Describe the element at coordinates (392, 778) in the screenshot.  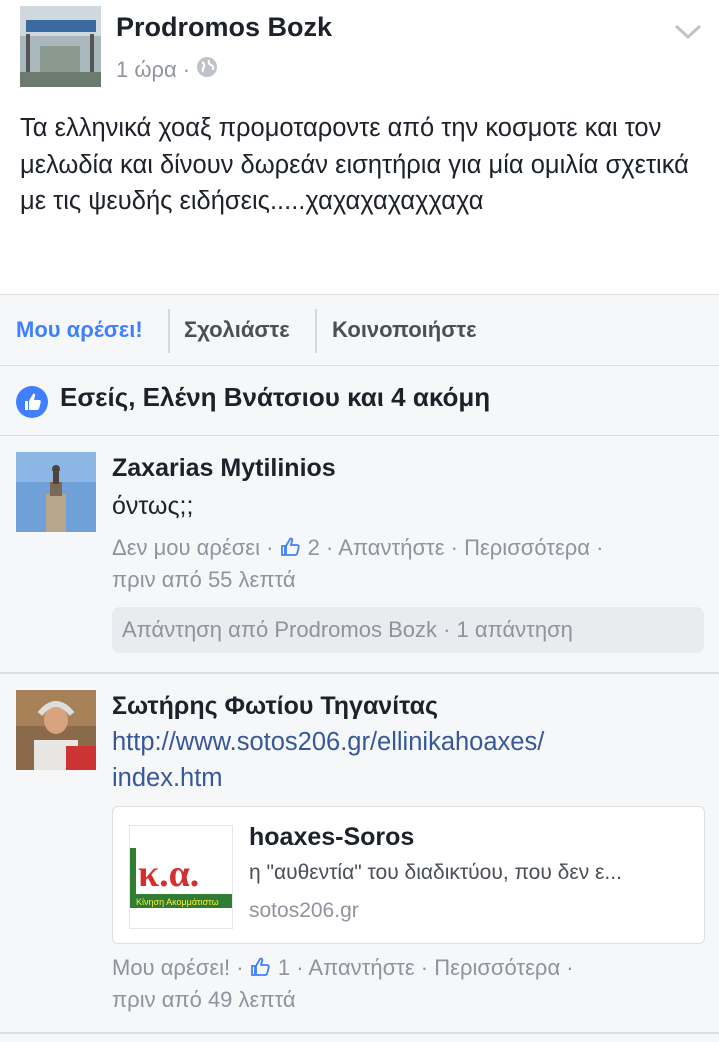
I see `comment-link-line: index.htm` at that location.